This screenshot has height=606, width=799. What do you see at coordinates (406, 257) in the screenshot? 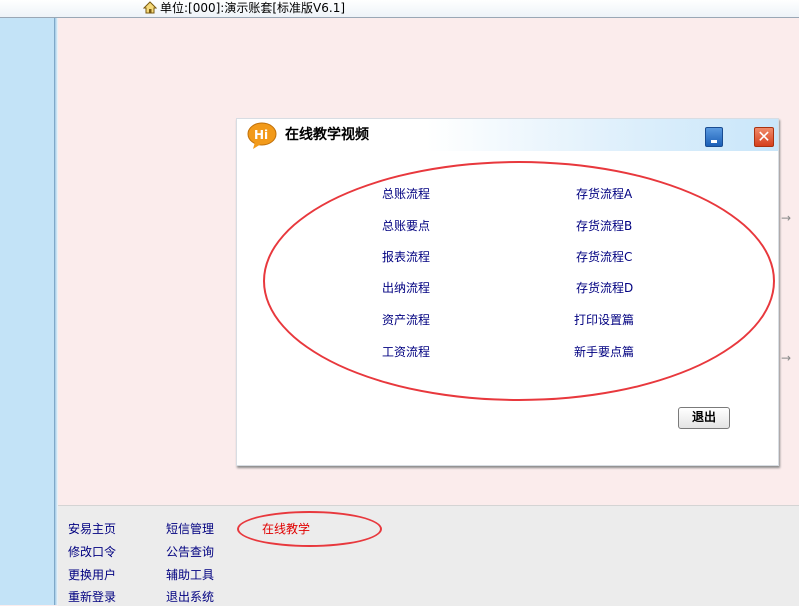
I see `video-link-report-flow: 报表流程` at bounding box center [406, 257].